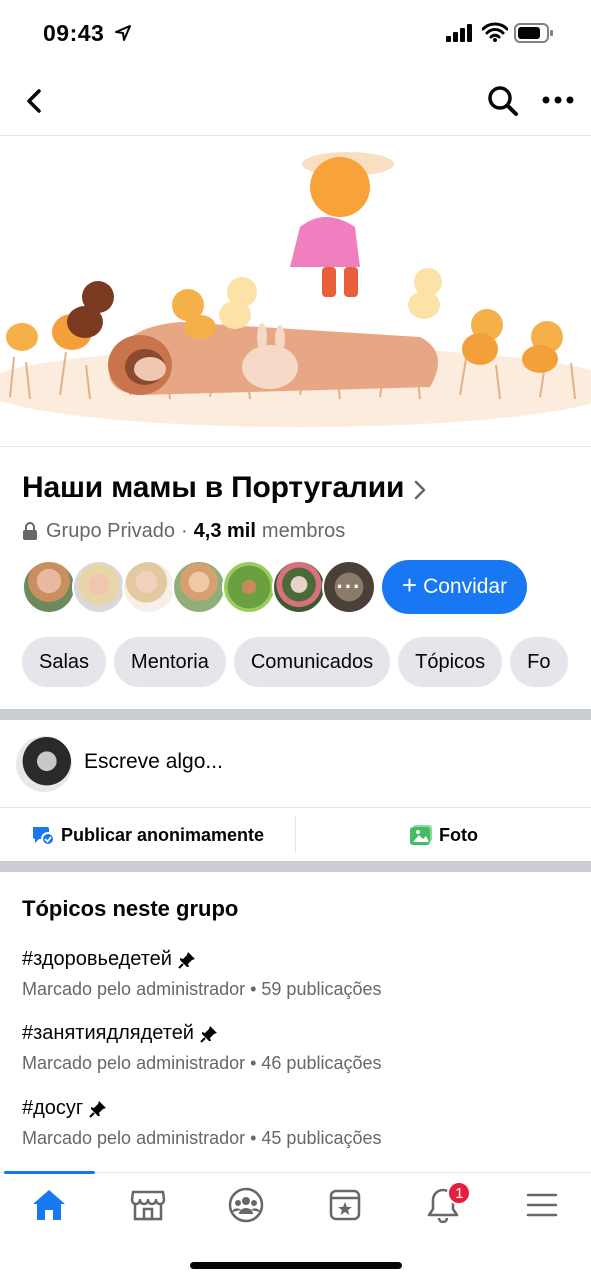 This screenshot has width=591, height=1280. I want to click on tab-watch-favorites, so click(345, 1204).